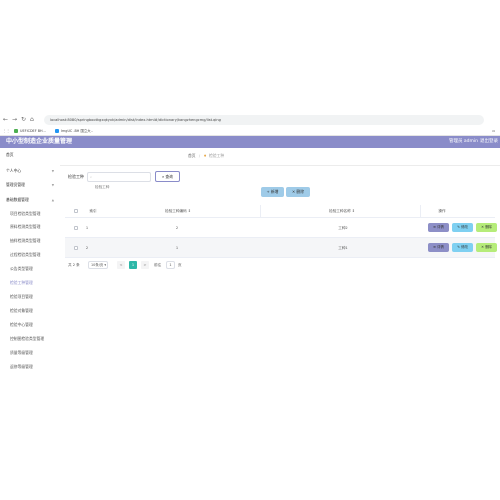  I want to click on sidebar-item-inspection-worktype: 检验工种管理, so click(30, 283).